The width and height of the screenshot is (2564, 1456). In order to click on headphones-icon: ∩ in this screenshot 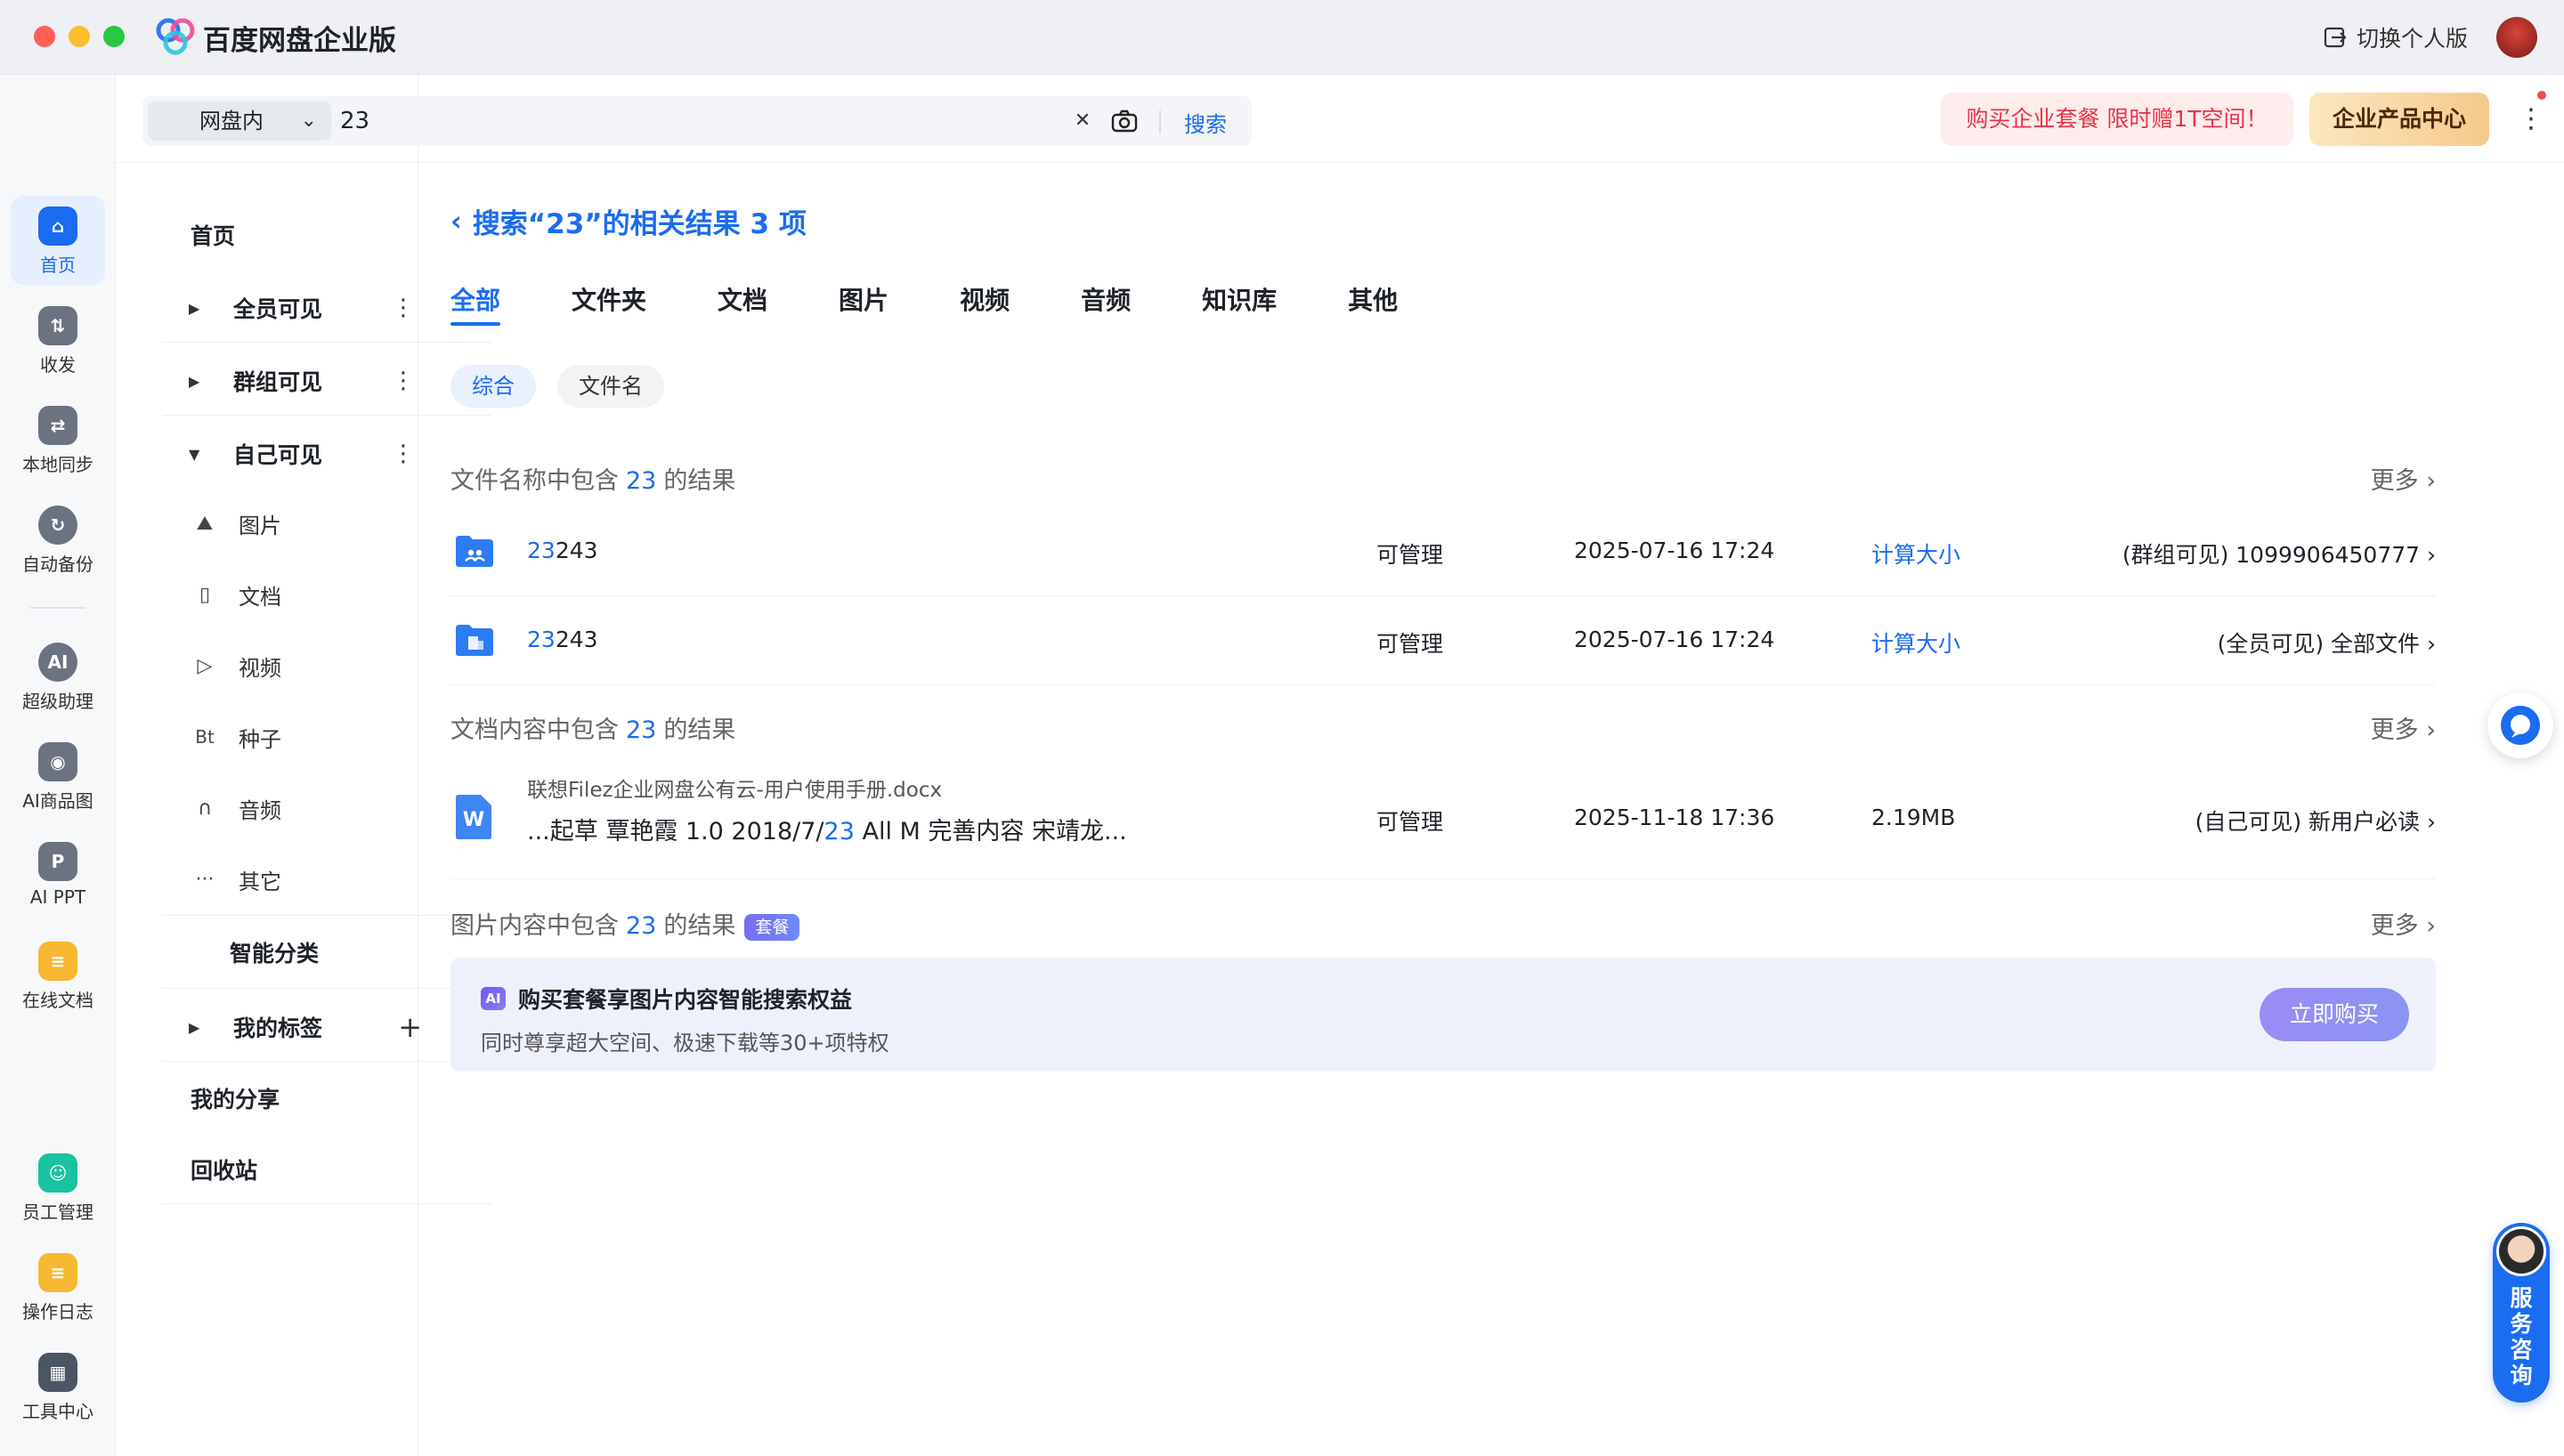, I will do `click(205, 808)`.